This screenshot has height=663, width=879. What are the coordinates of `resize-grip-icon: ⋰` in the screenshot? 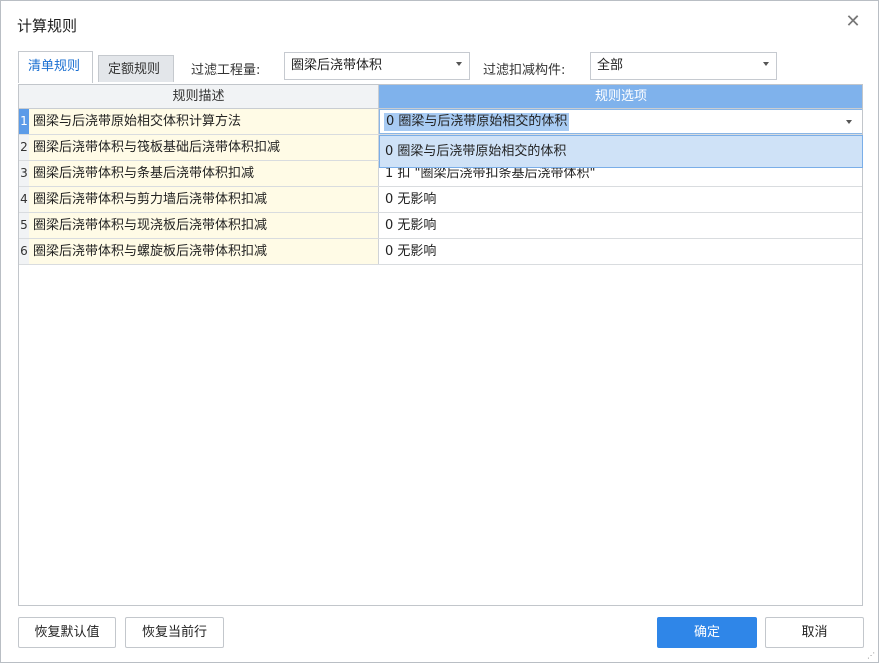 It's located at (871, 655).